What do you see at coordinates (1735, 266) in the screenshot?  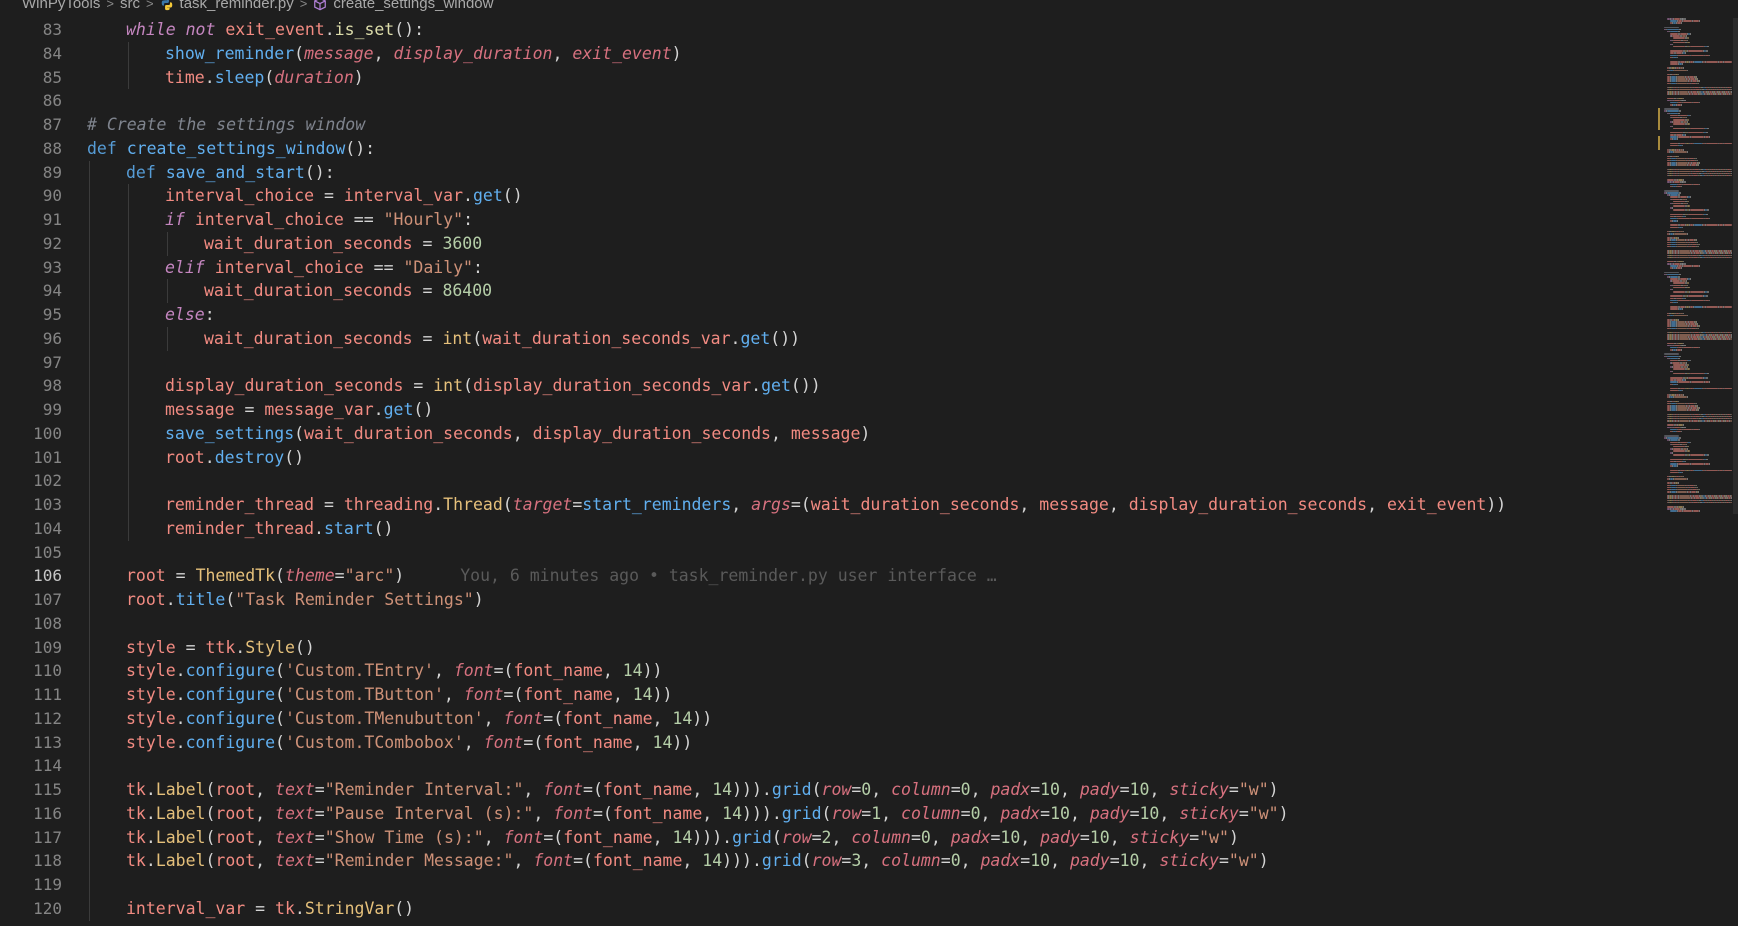 I see `minimap-scrollbar` at bounding box center [1735, 266].